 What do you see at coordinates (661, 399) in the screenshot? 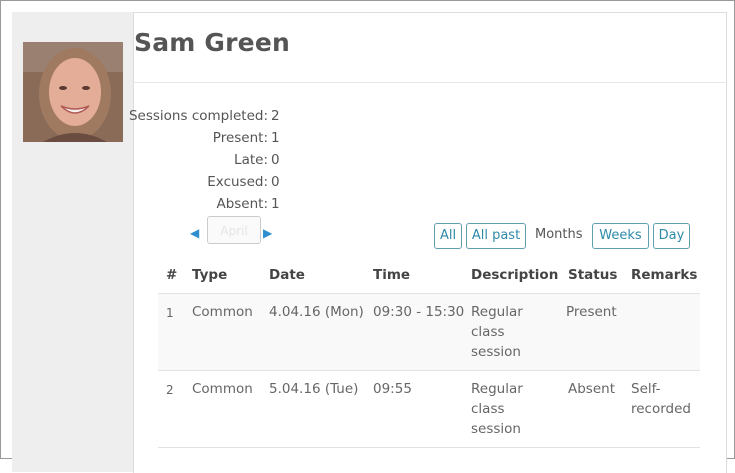
I see `cell-remarks: Self-recorded` at bounding box center [661, 399].